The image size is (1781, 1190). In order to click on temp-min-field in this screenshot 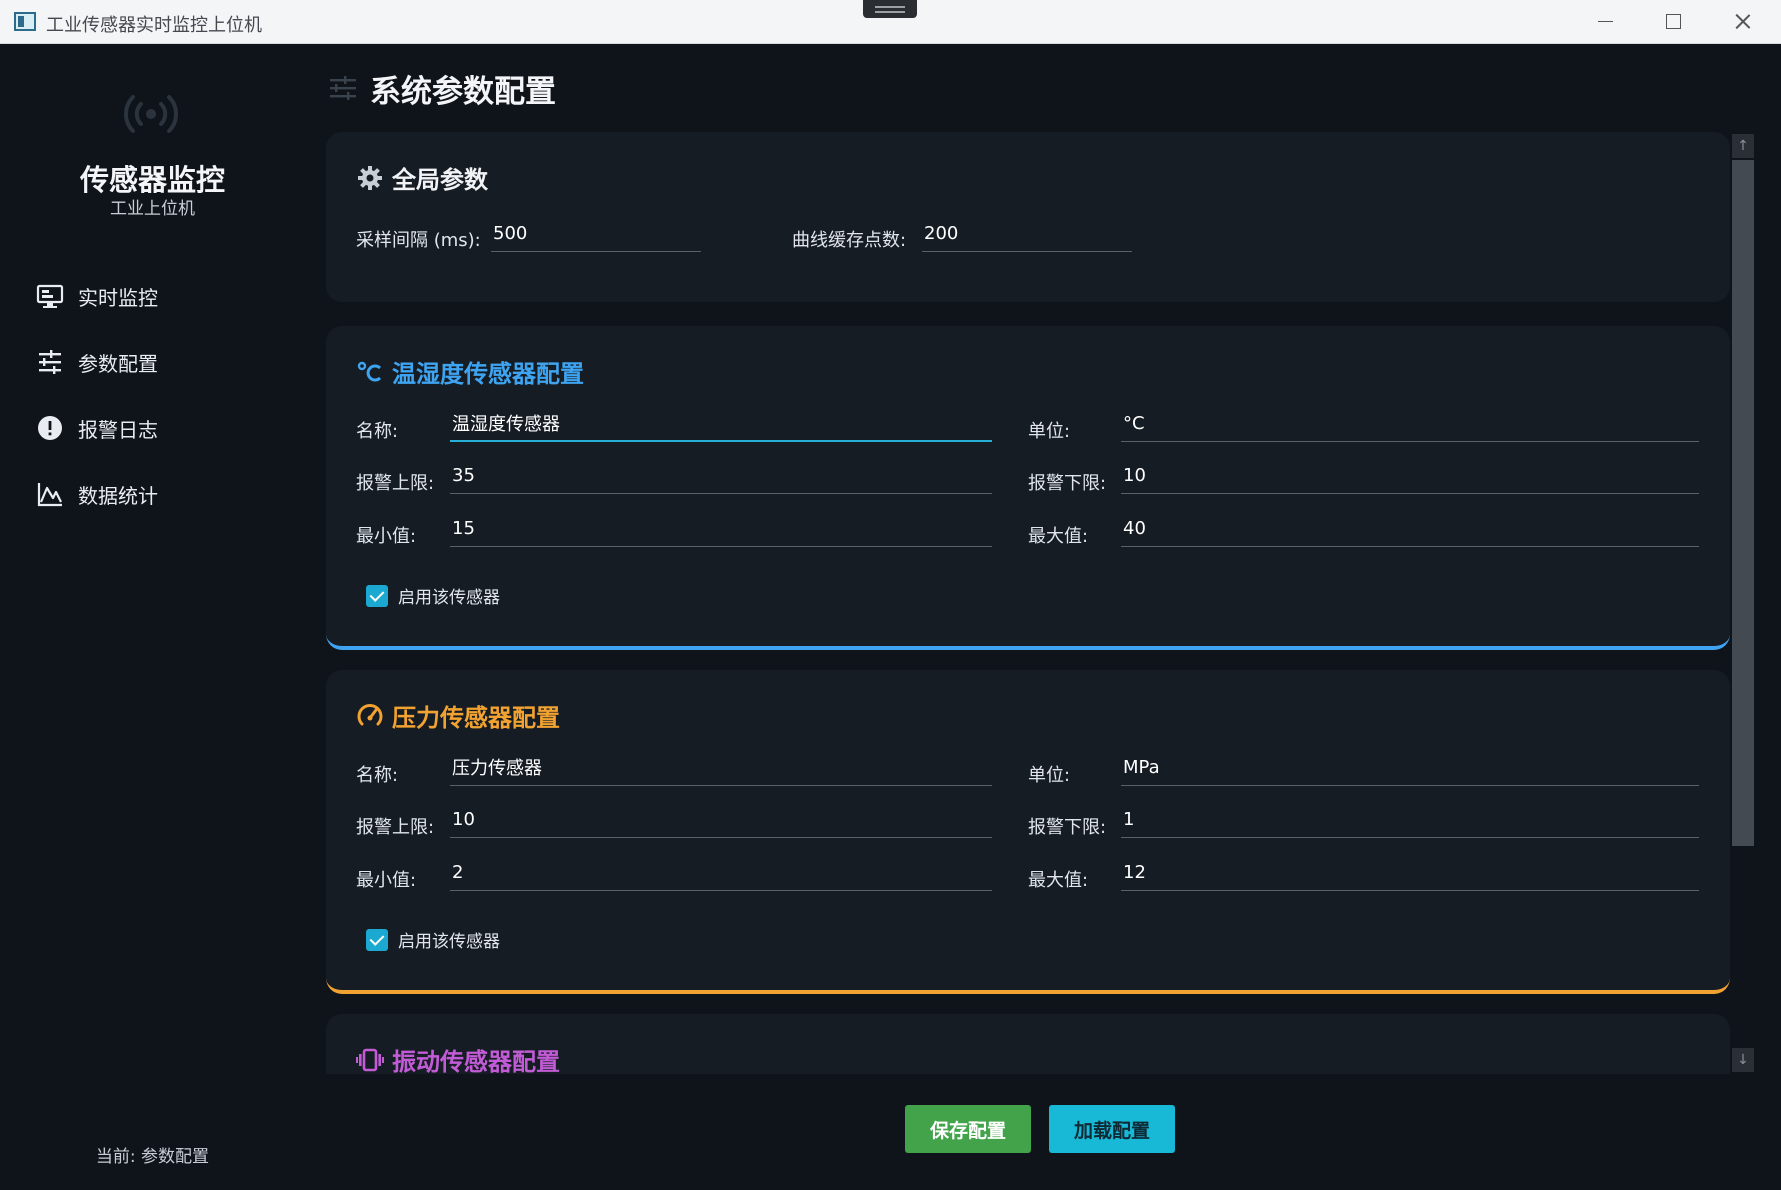, I will do `click(721, 529)`.